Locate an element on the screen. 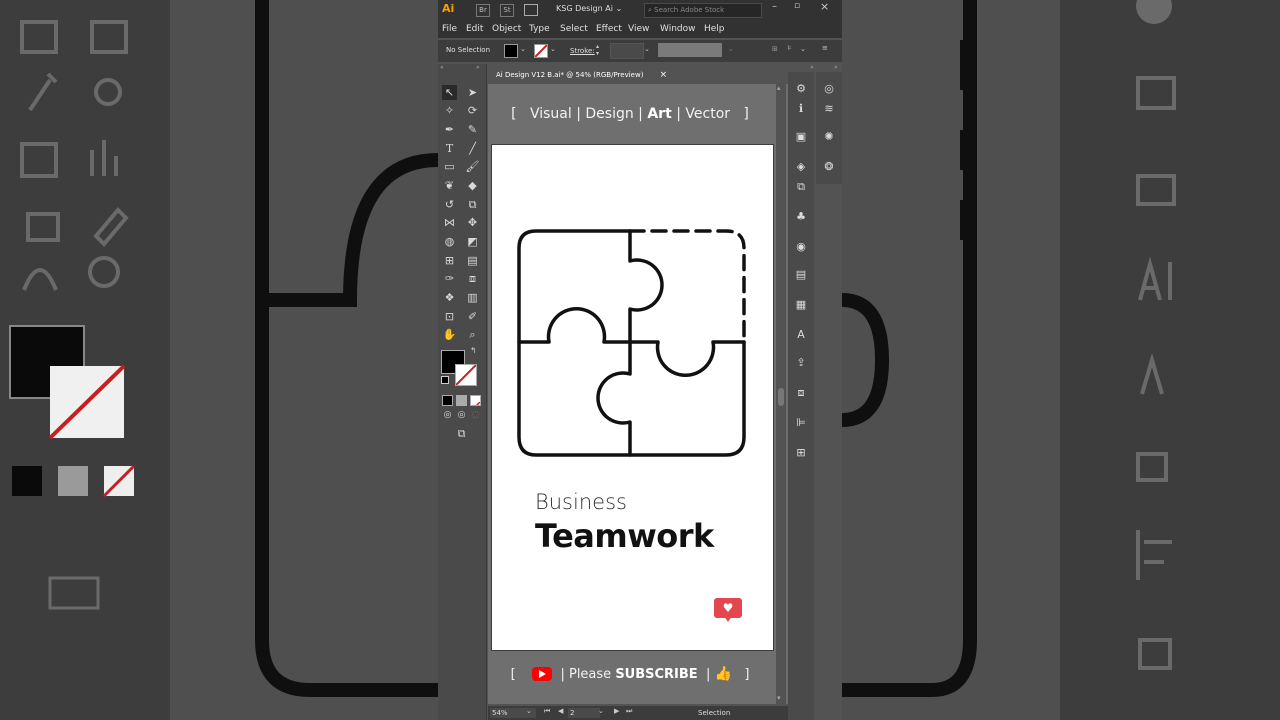 The height and width of the screenshot is (720, 1280). stock-search-input: ⌕ Search Adobe Stock is located at coordinates (703, 10).